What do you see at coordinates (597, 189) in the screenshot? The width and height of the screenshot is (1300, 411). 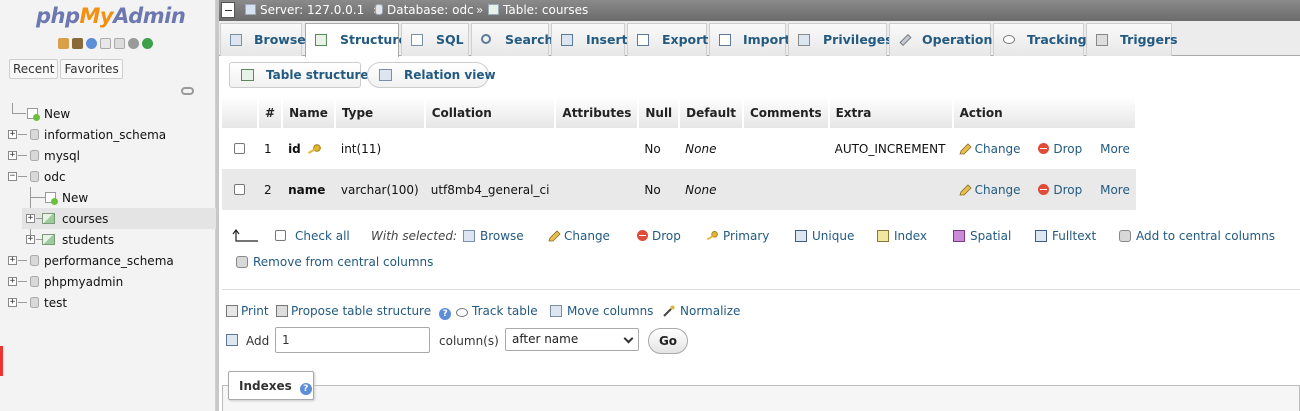 I see `row-attributes` at bounding box center [597, 189].